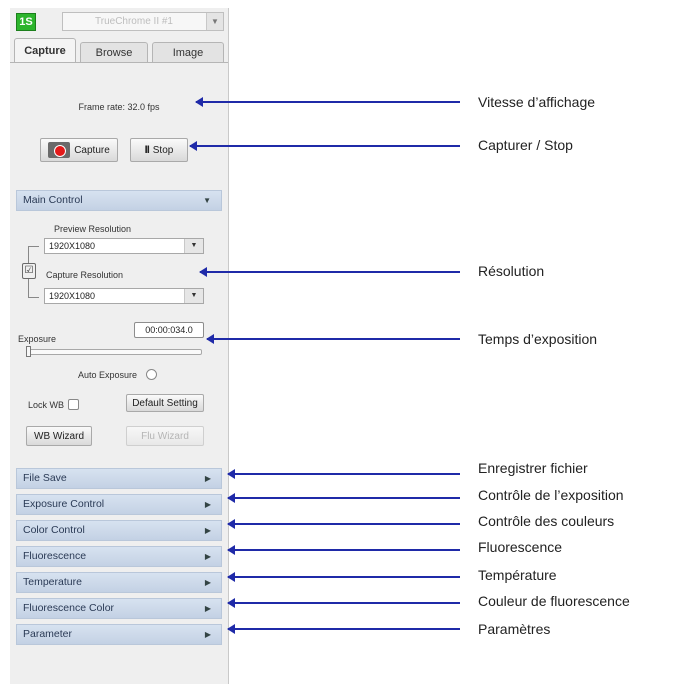 Image resolution: width=679 pixels, height=684 pixels. I want to click on tab-image: Image, so click(188, 52).